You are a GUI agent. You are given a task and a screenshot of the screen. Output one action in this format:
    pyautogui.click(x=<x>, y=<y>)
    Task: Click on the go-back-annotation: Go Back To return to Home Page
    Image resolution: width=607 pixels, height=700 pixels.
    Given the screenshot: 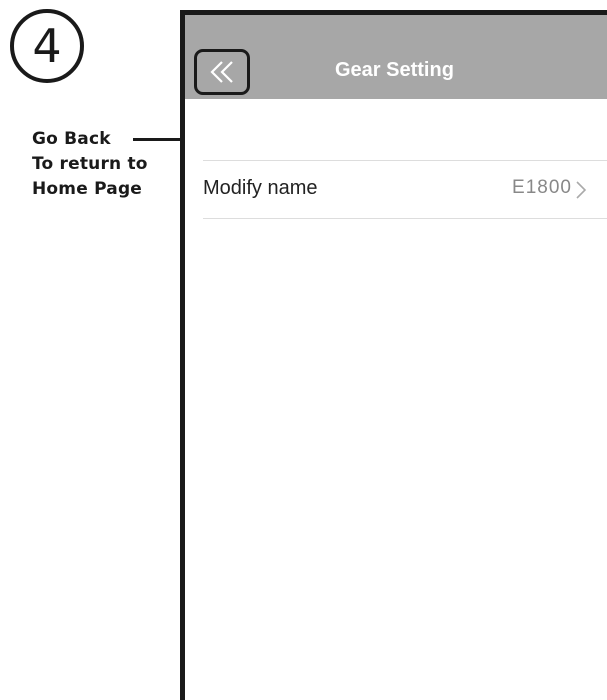 What is the action you would take?
    pyautogui.click(x=90, y=164)
    